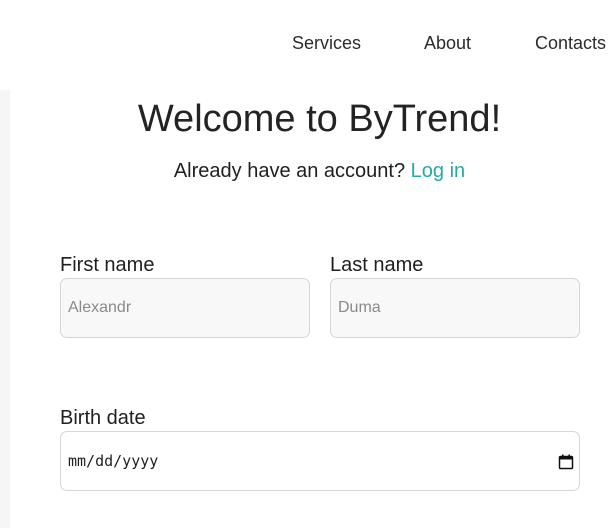 Image resolution: width=609 pixels, height=528 pixels. I want to click on login-prompt: Already have an account? Log in, so click(309, 171).